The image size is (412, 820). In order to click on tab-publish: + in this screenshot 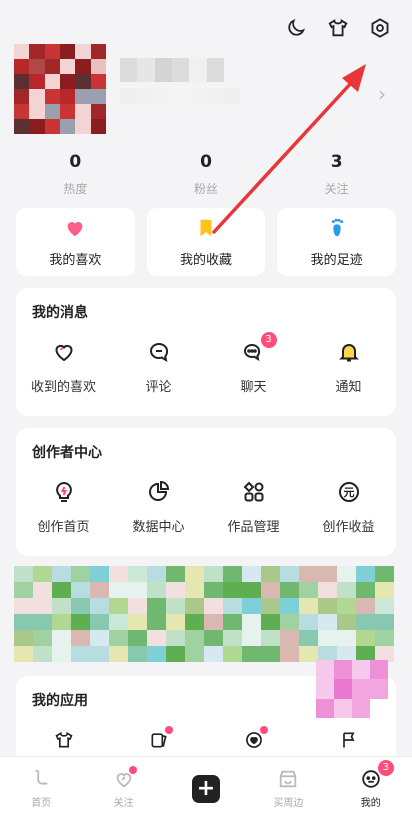, I will do `click(206, 788)`.